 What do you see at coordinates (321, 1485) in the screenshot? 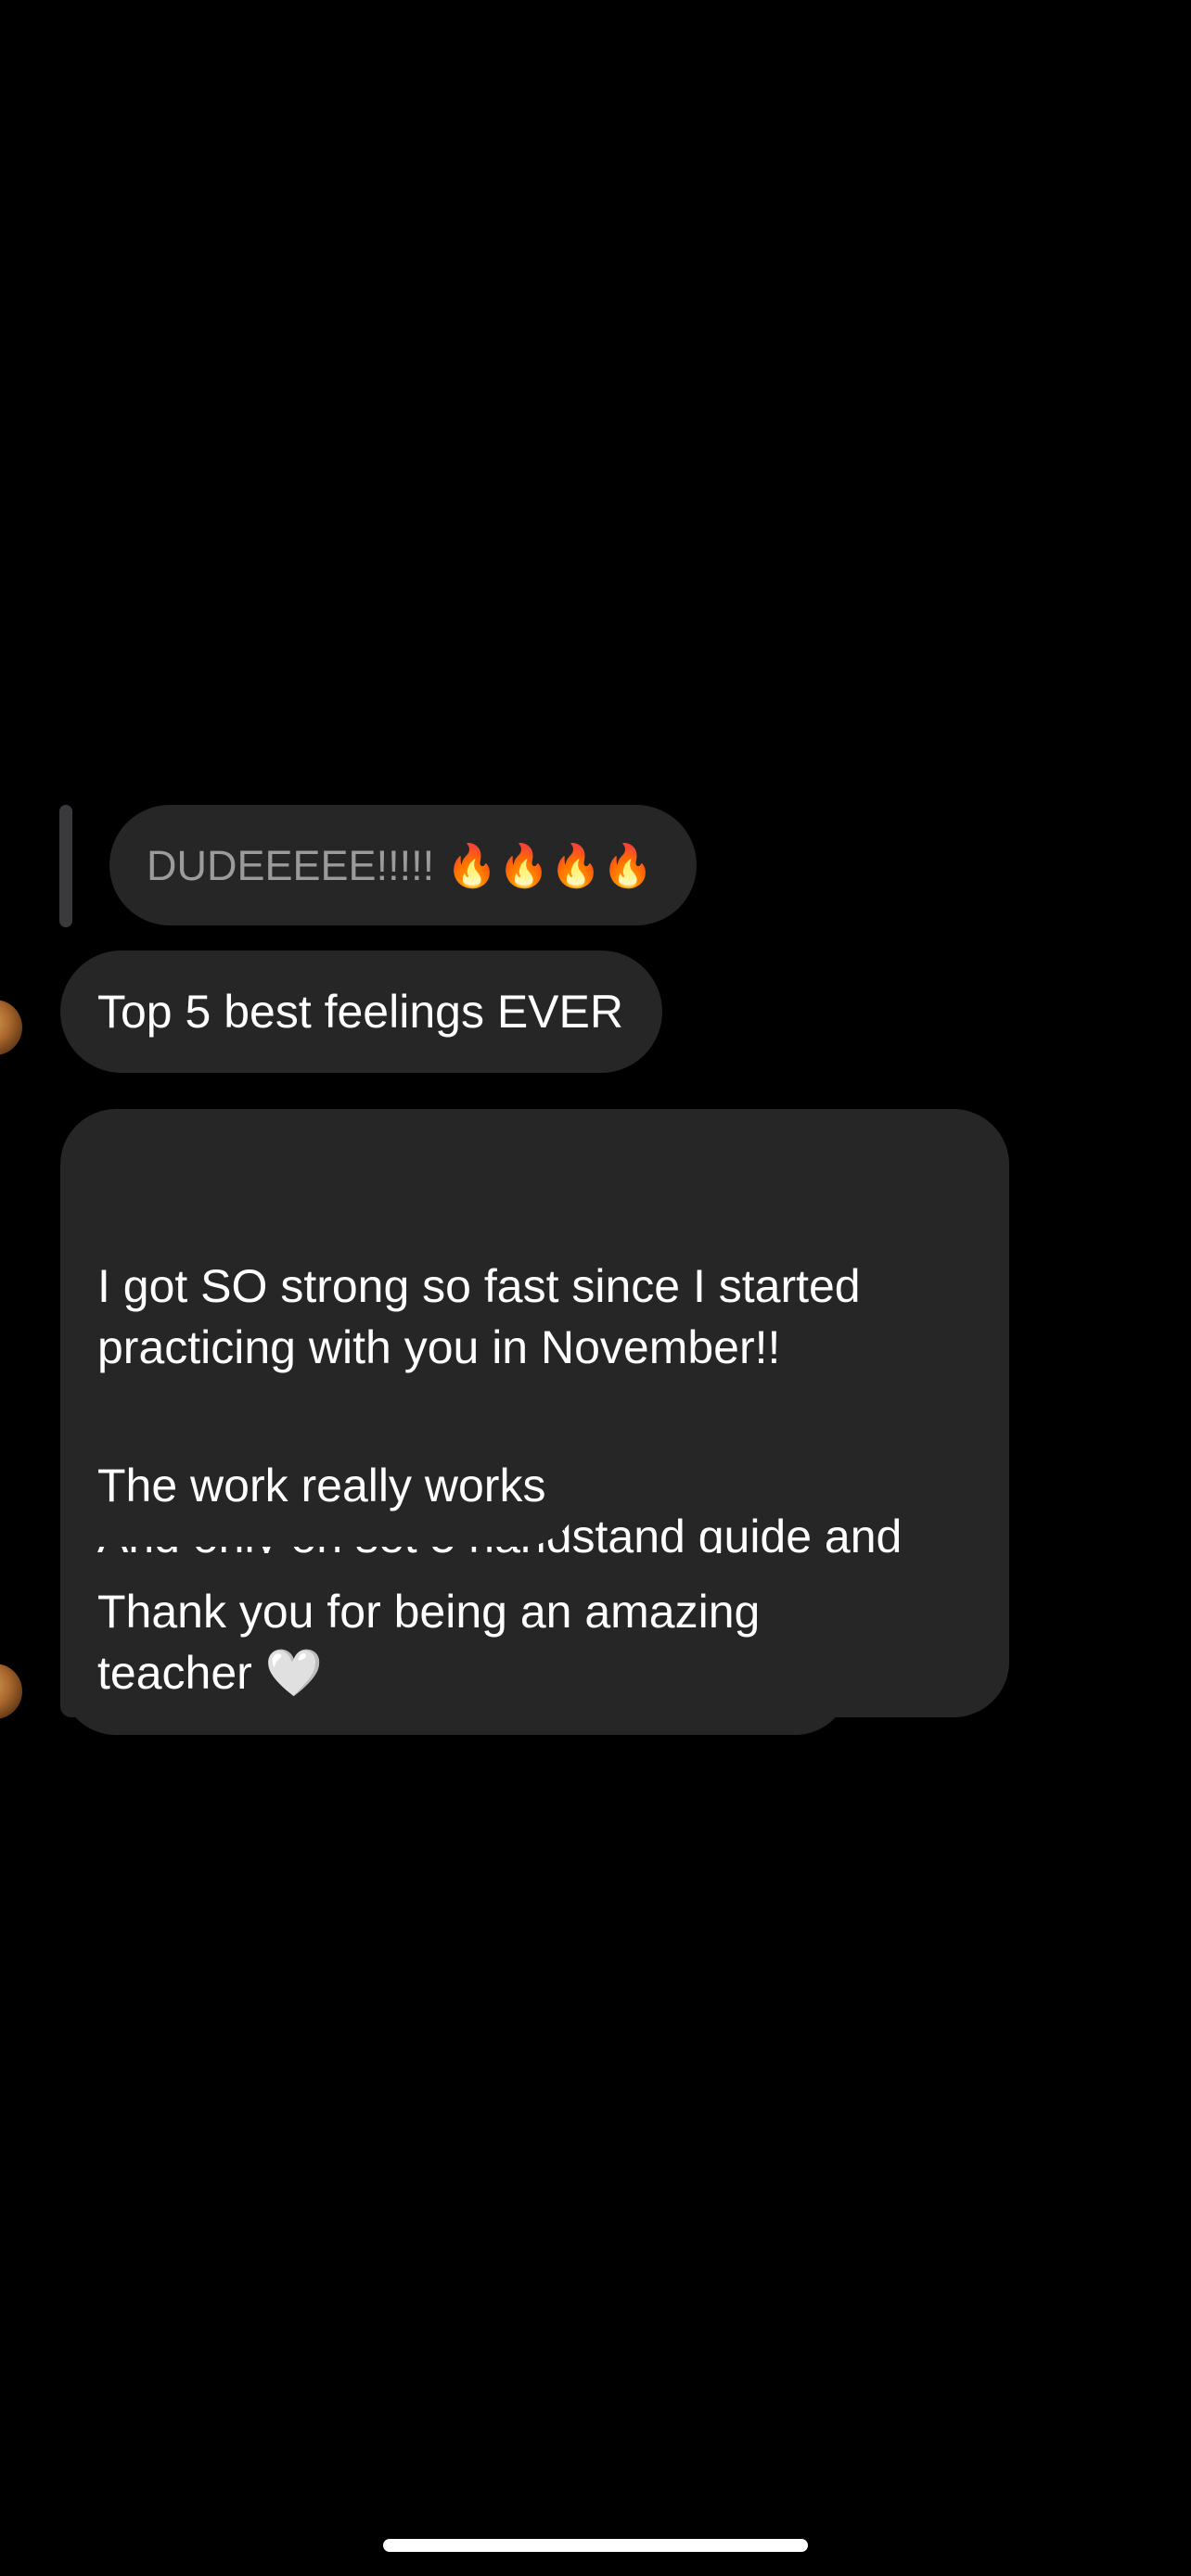
I see `message-bubble: The work really works` at bounding box center [321, 1485].